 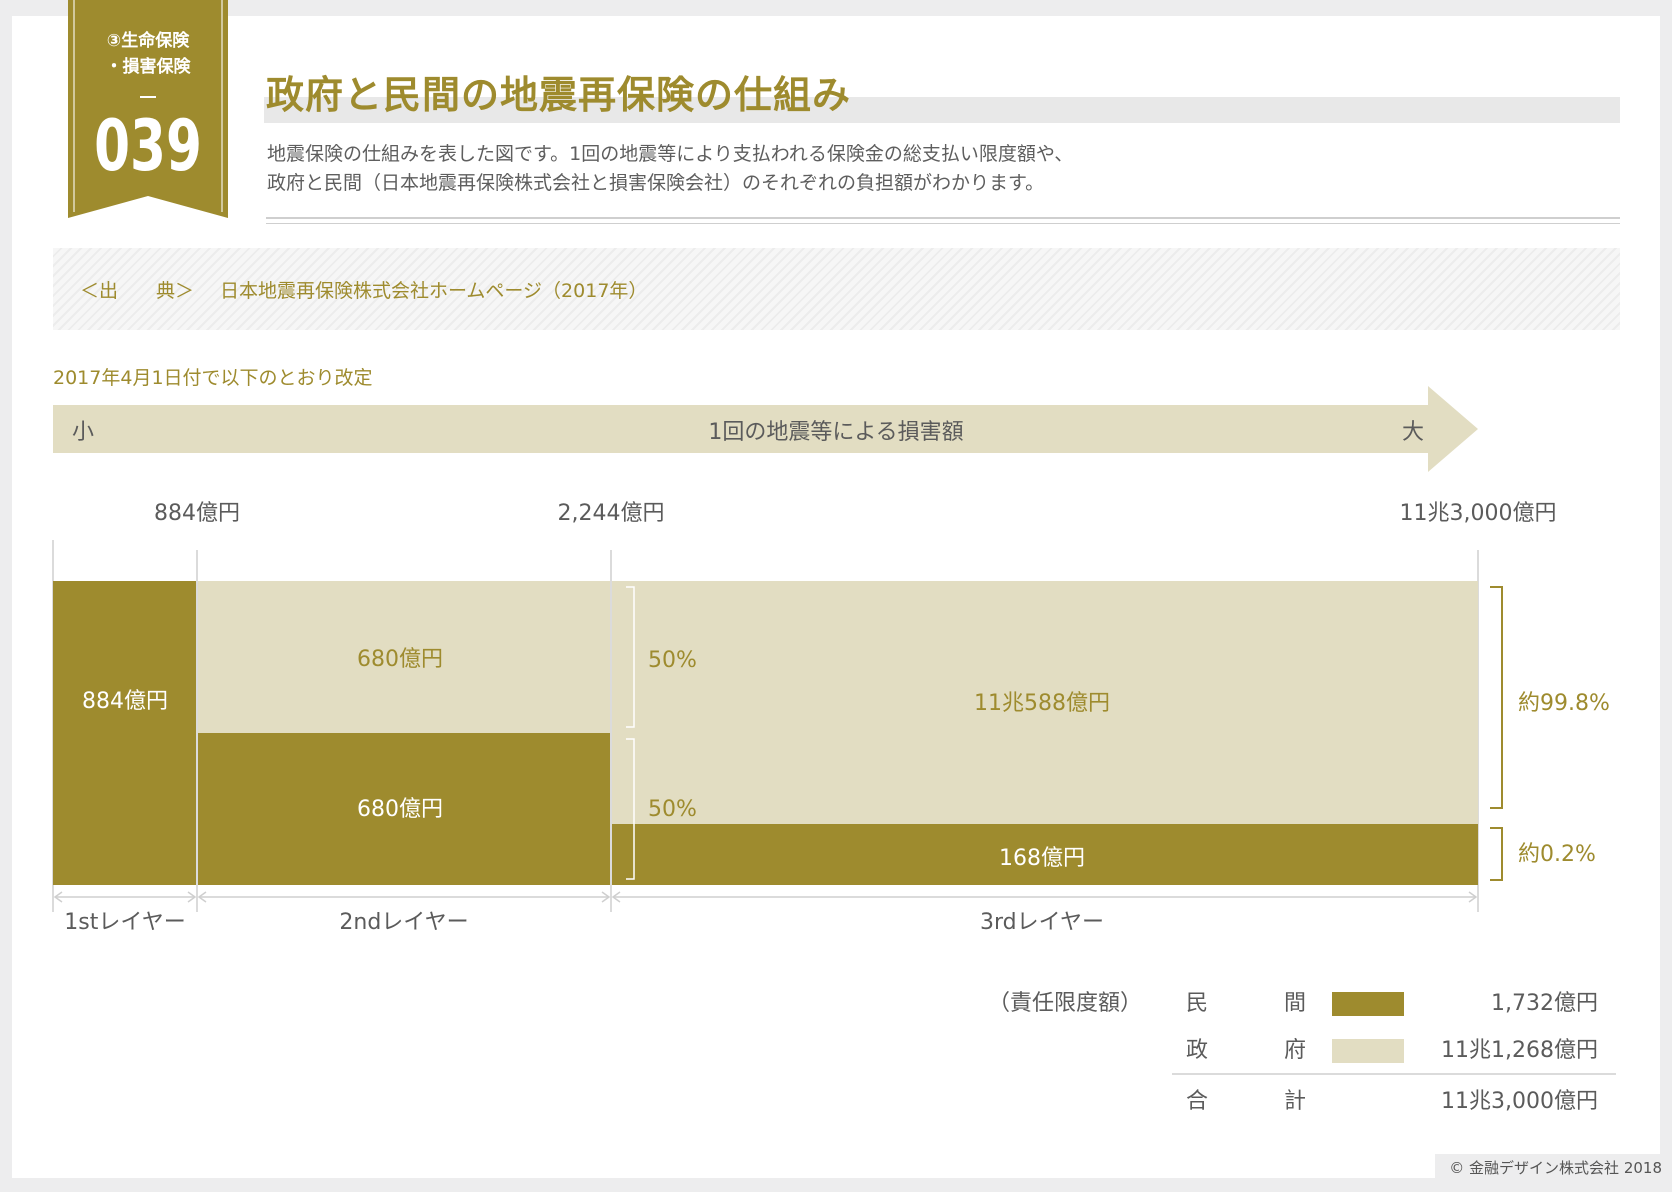 What do you see at coordinates (1368, 1051) in the screenshot?
I see `legend-government-swatch` at bounding box center [1368, 1051].